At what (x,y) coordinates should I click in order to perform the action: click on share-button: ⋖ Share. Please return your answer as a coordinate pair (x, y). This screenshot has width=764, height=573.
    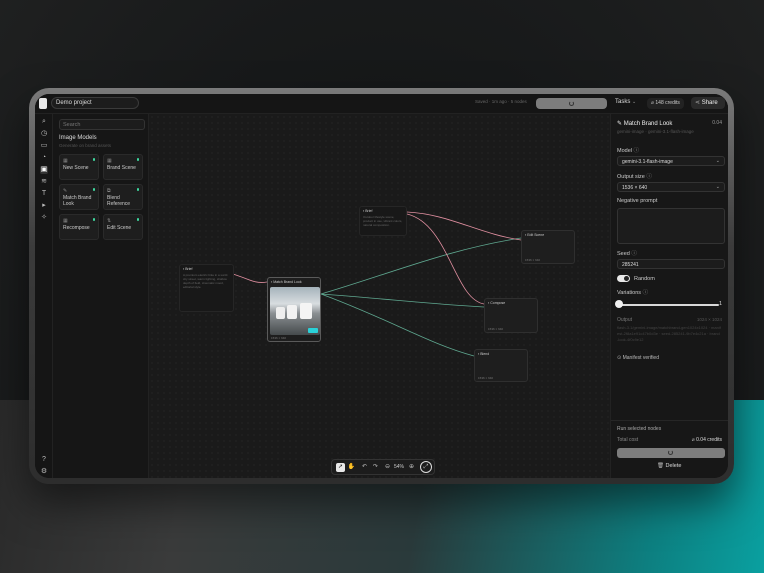
    Looking at the image, I should click on (708, 103).